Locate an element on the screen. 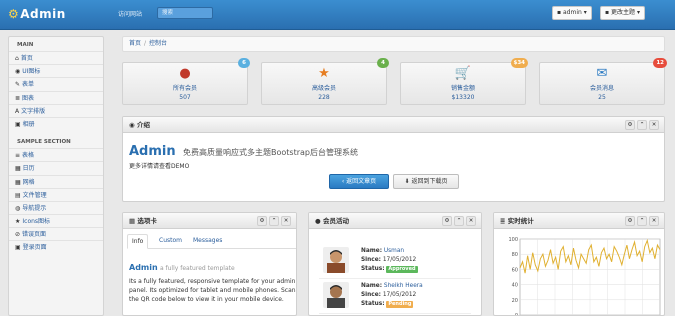 This screenshot has height=316, width=675. back-to-download-button: ⬇ 返回到下载页 is located at coordinates (426, 181).